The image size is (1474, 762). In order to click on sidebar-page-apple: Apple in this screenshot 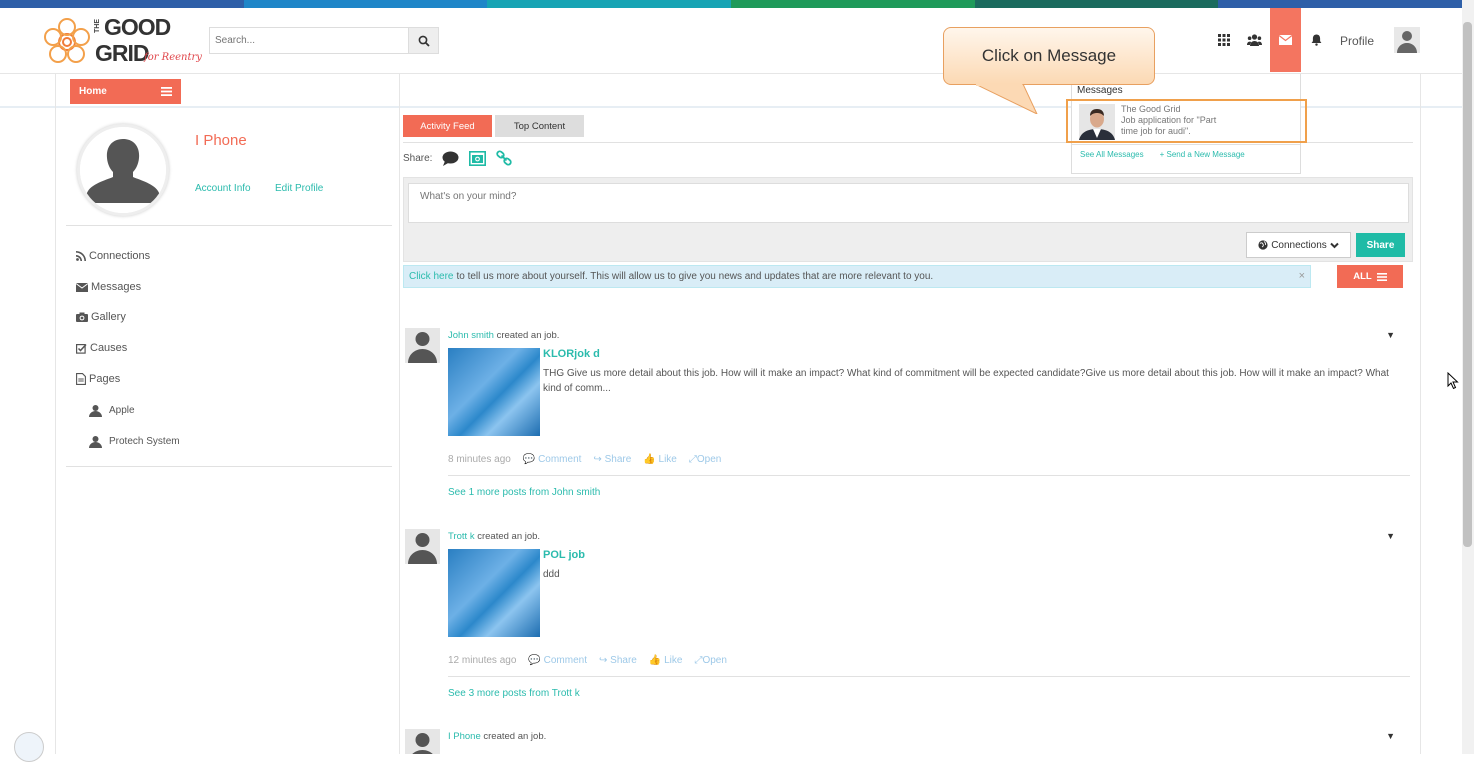, I will do `click(112, 410)`.